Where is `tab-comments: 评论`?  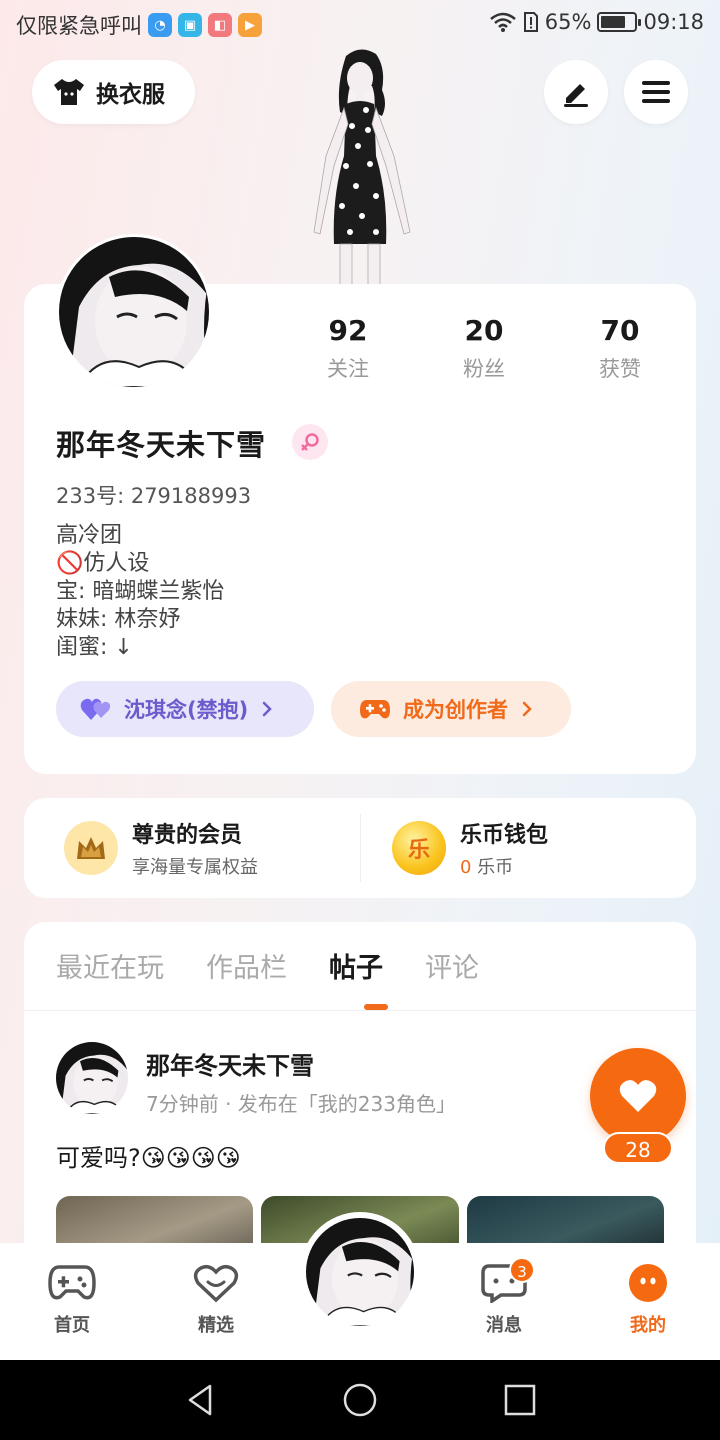
tab-comments: 评论 is located at coordinates (452, 965).